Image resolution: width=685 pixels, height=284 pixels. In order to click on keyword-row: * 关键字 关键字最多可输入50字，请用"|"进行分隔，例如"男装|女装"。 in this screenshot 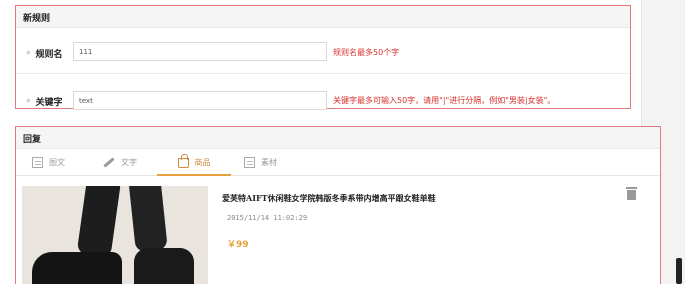, I will do `click(323, 99)`.